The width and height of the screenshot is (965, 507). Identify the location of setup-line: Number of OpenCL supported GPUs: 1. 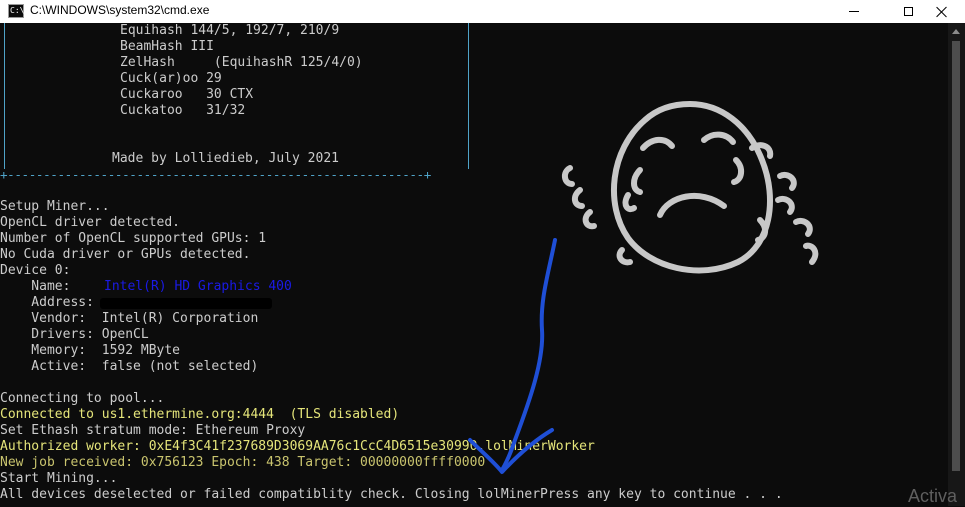
(133, 238).